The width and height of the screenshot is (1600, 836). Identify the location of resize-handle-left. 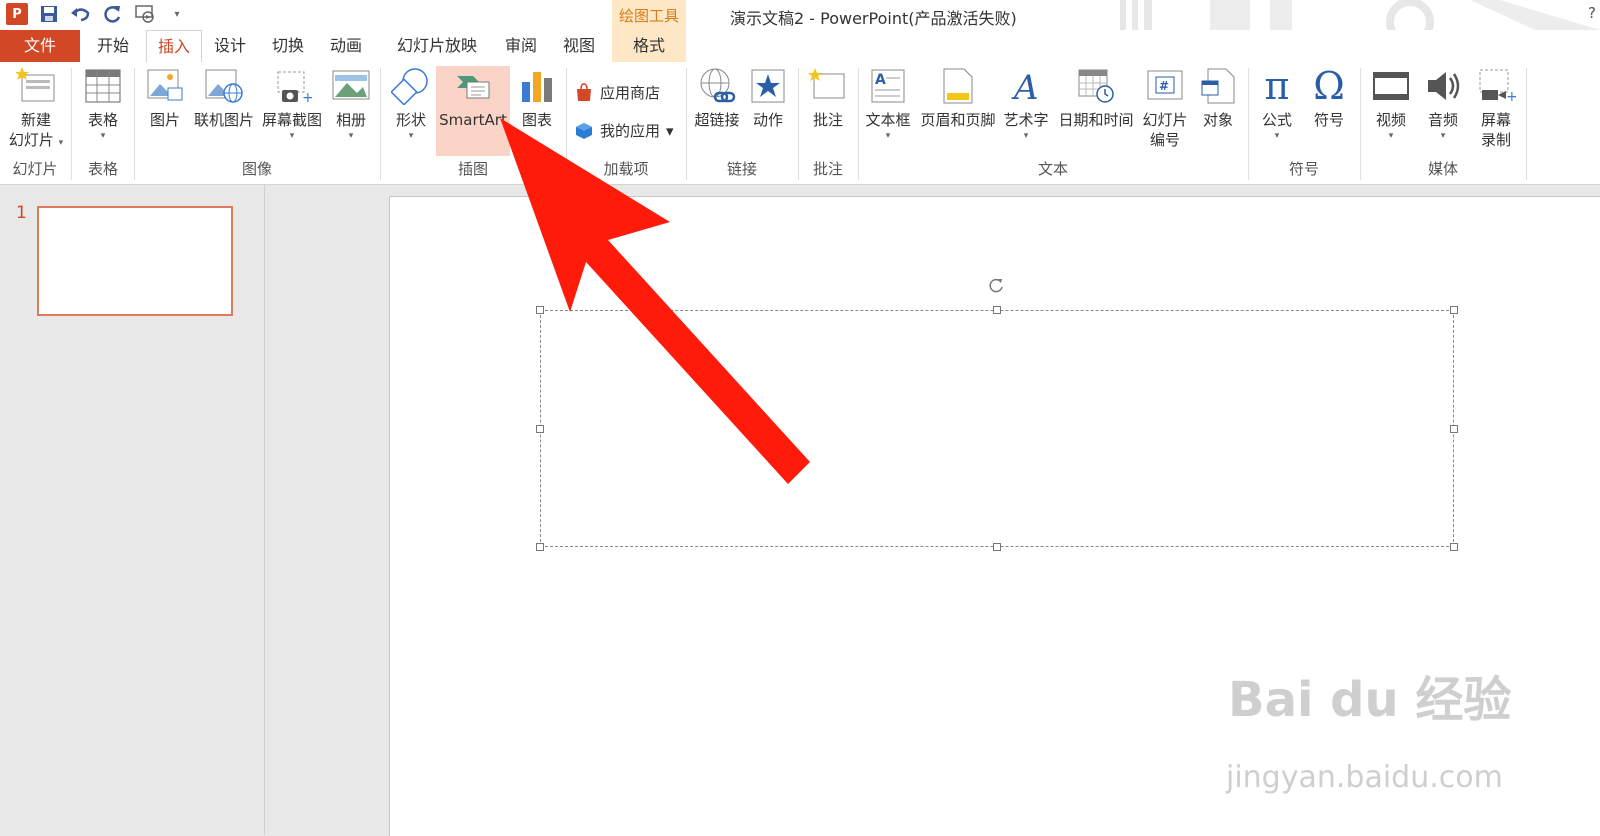
(540, 429).